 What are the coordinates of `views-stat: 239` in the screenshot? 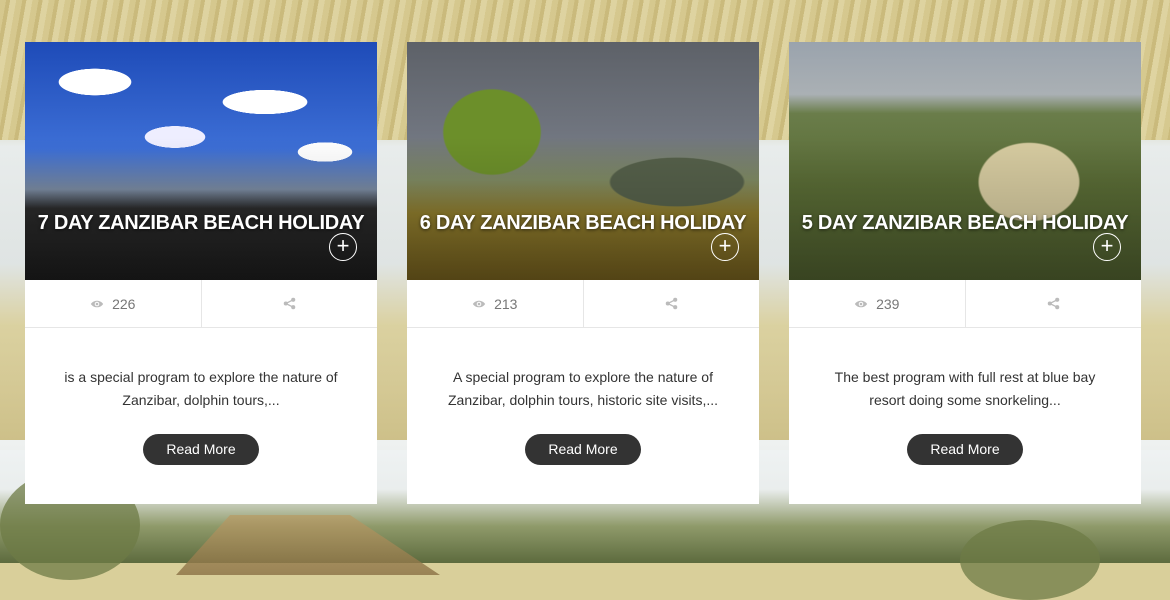 It's located at (877, 303).